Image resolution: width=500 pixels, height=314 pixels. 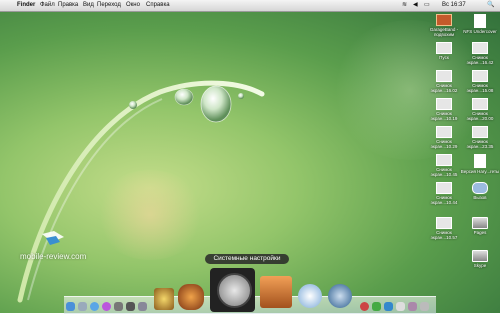 I want to click on desktop-icon: NFS Undercover, so click(x=480, y=24).